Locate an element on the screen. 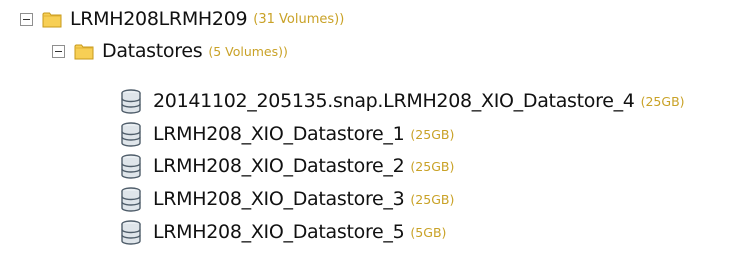 The image size is (739, 265). volume-name: LRMH208_XIO_Datastore_3 is located at coordinates (279, 199).